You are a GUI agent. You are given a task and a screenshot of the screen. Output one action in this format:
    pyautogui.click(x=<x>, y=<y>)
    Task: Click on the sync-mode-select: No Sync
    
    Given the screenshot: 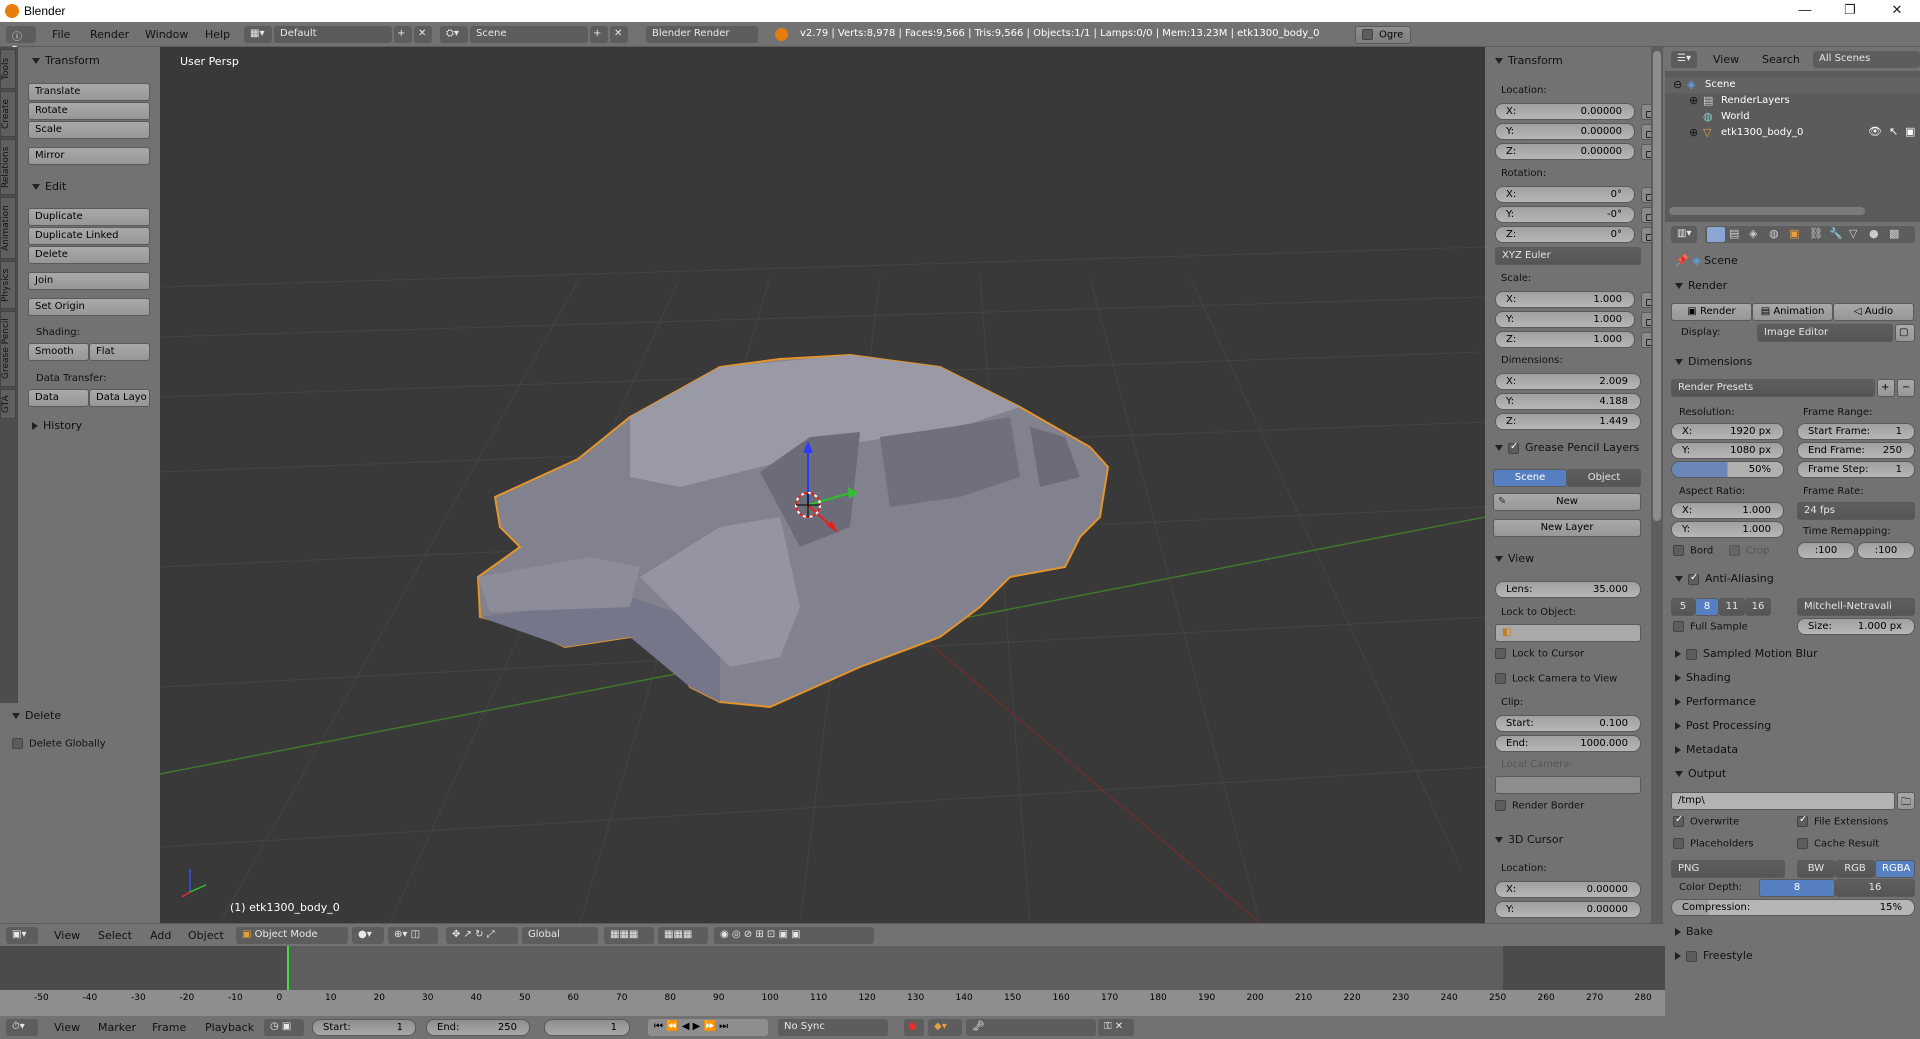 What is the action you would take?
    pyautogui.click(x=833, y=1027)
    